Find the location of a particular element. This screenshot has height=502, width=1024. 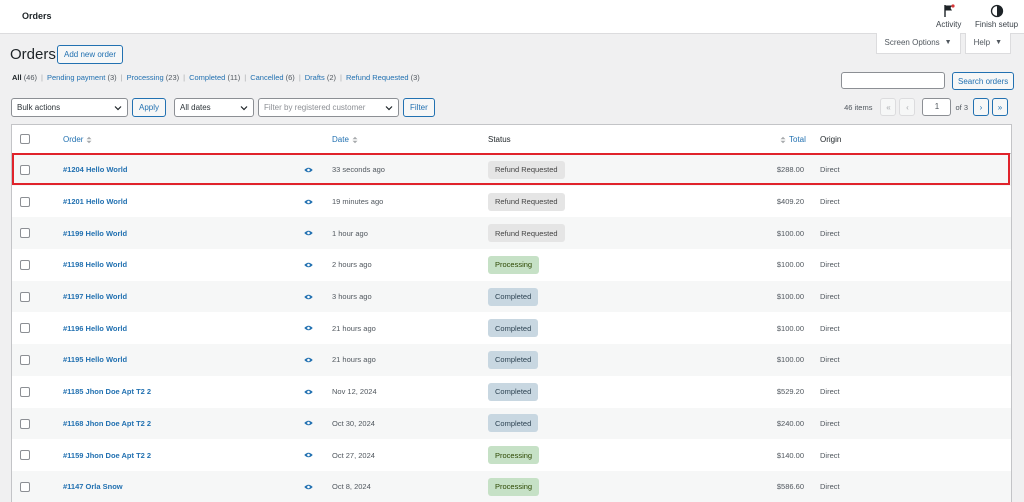

finish-setup-label: Finish setup is located at coordinates (997, 24).